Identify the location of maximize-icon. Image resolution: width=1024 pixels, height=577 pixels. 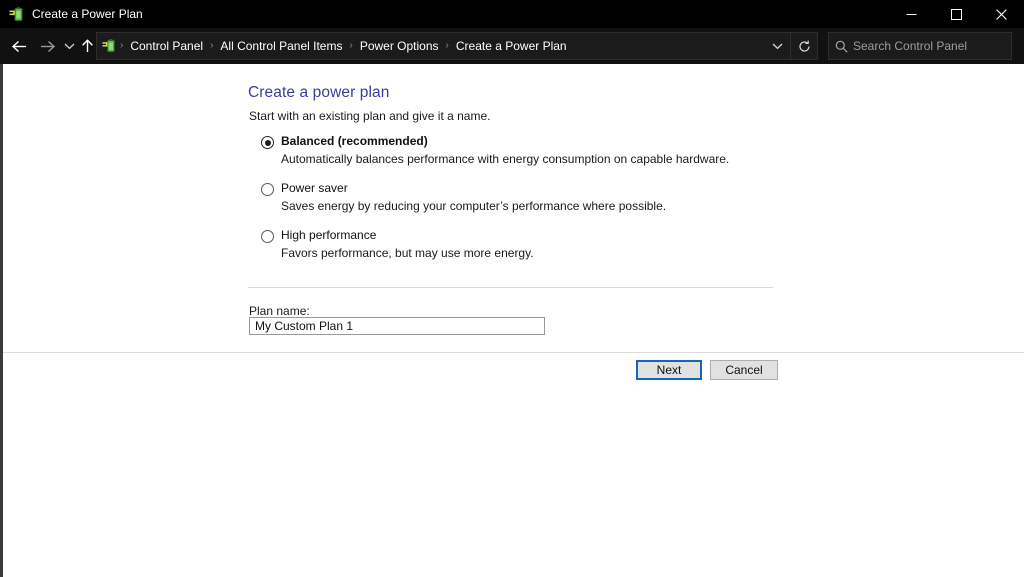
(956, 14).